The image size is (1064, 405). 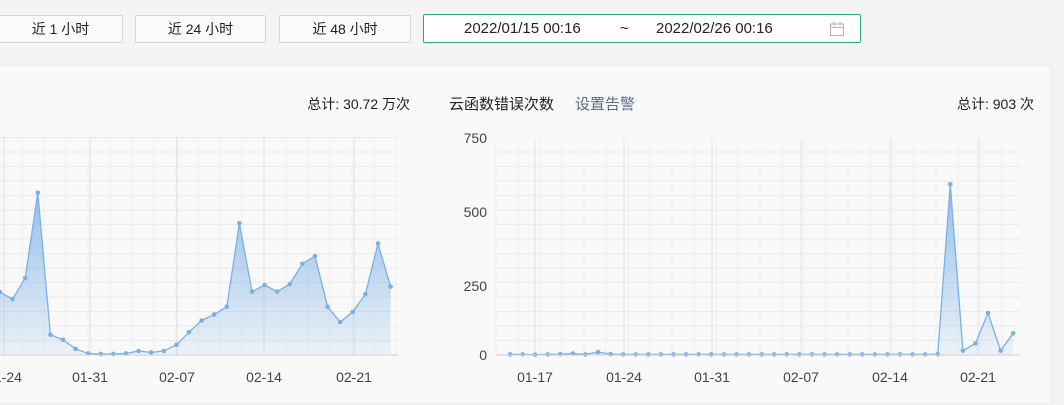 I want to click on date-range-picker: 2022/01/15 00:16 ~ 2022/02/26 00:16, so click(x=642, y=28).